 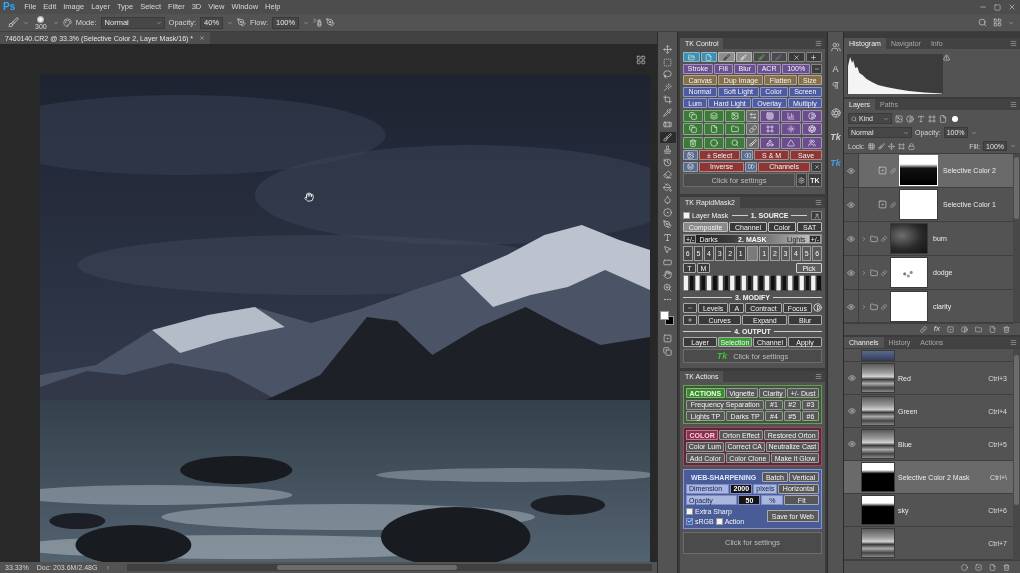 I want to click on stamp-icon, so click(x=667, y=149).